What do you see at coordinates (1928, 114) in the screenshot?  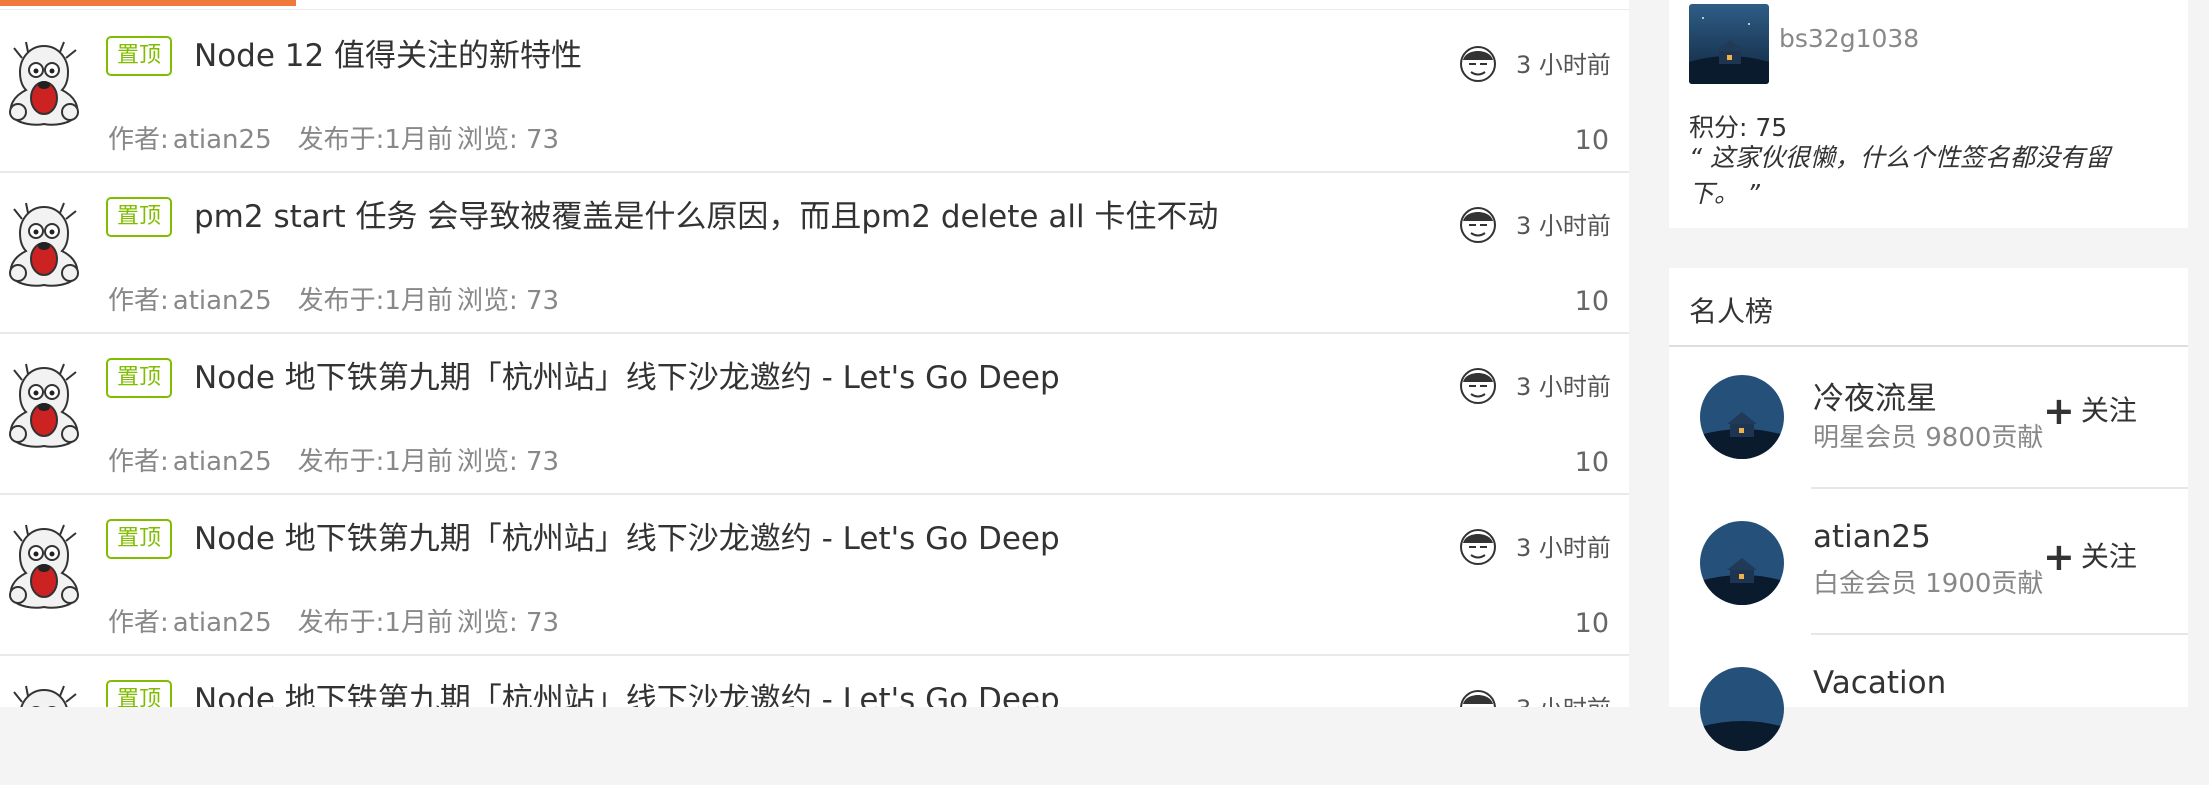 I see `user-profile-card: bs32g1038 积分: 75 “ 这家伙很懒，什么个性签名都没有留下。 ”` at bounding box center [1928, 114].